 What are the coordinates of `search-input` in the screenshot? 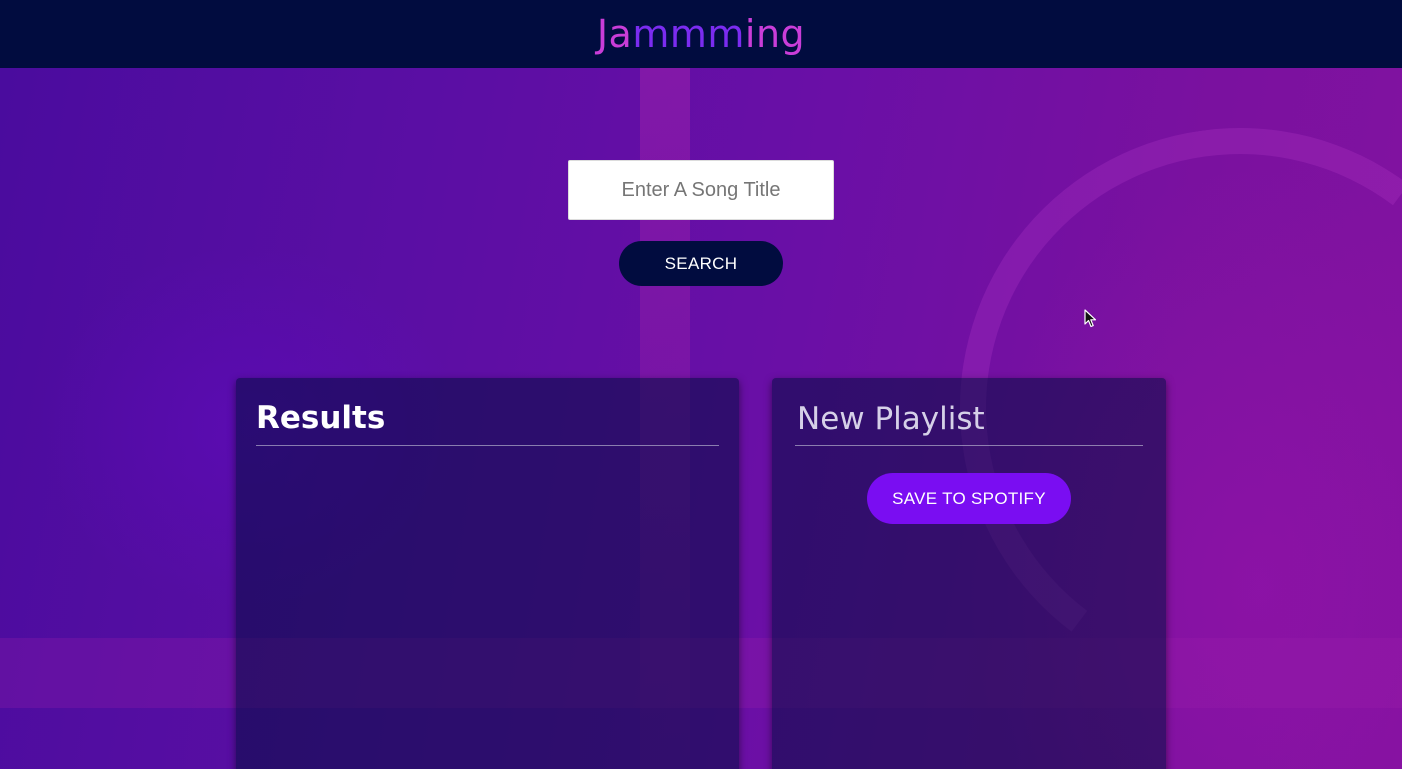 It's located at (701, 190).